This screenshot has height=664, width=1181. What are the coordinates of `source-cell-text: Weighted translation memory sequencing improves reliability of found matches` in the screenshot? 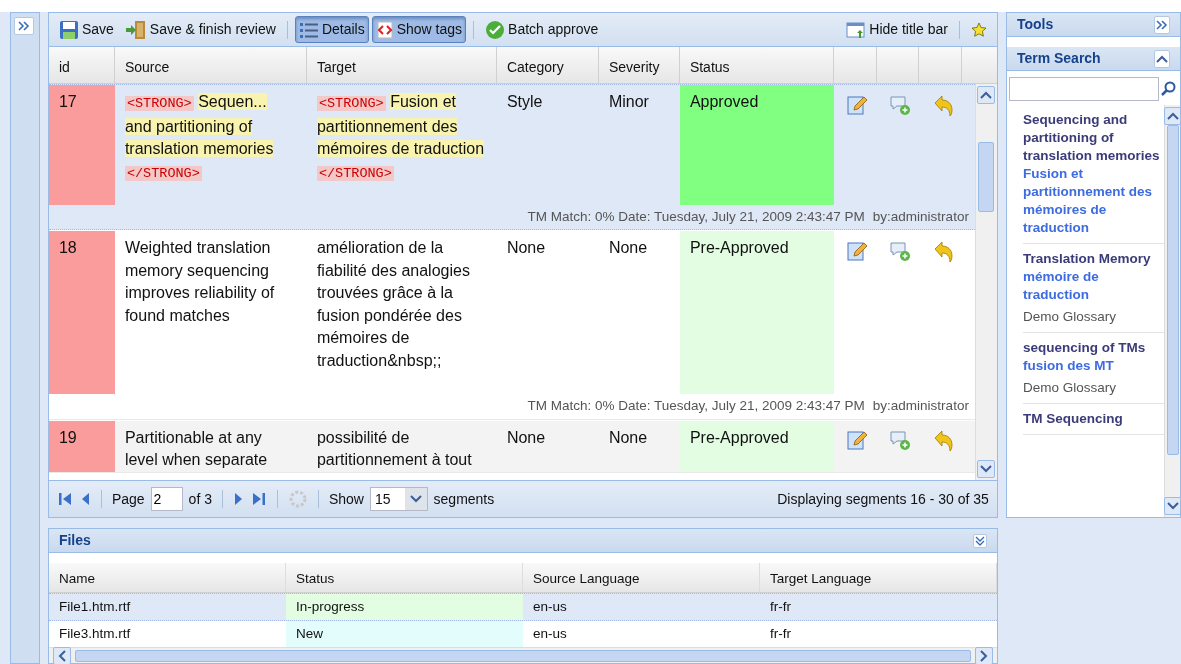 It's located at (199, 282).